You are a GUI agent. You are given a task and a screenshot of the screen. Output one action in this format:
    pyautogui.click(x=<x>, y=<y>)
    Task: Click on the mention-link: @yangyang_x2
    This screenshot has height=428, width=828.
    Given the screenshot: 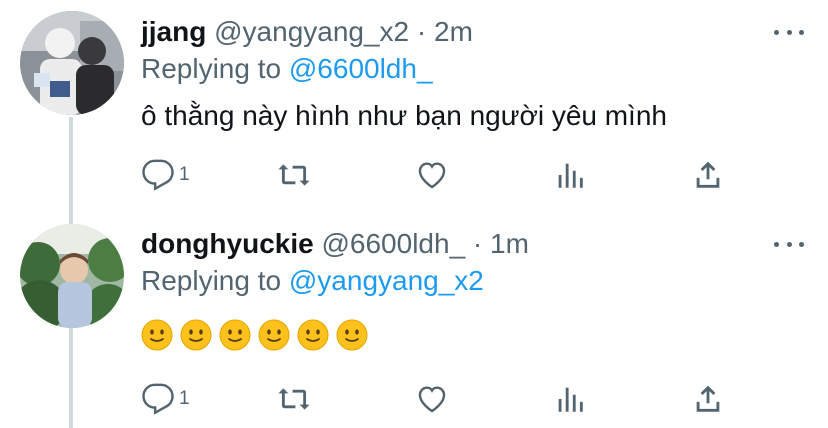 What is the action you would take?
    pyautogui.click(x=386, y=280)
    